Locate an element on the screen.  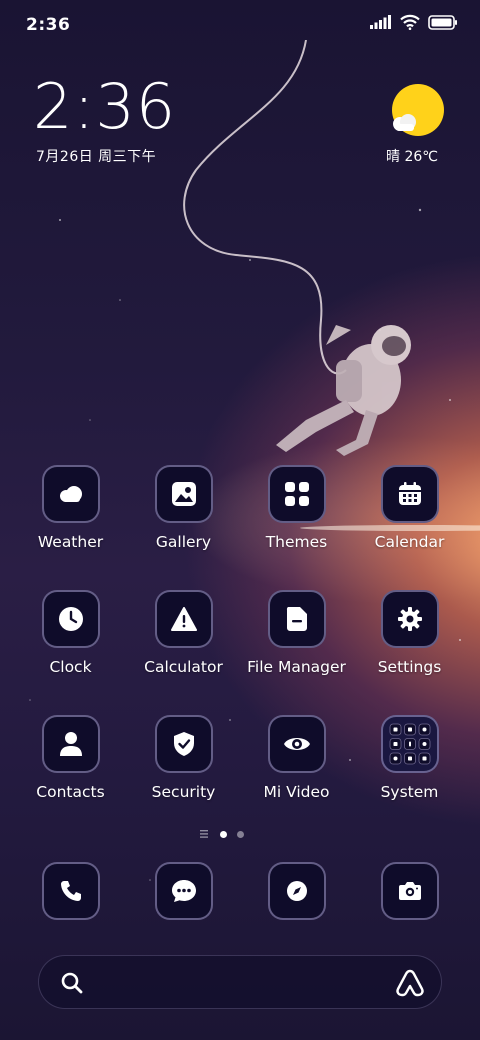
app-label-calculator: Calculator is located at coordinates (183, 667).